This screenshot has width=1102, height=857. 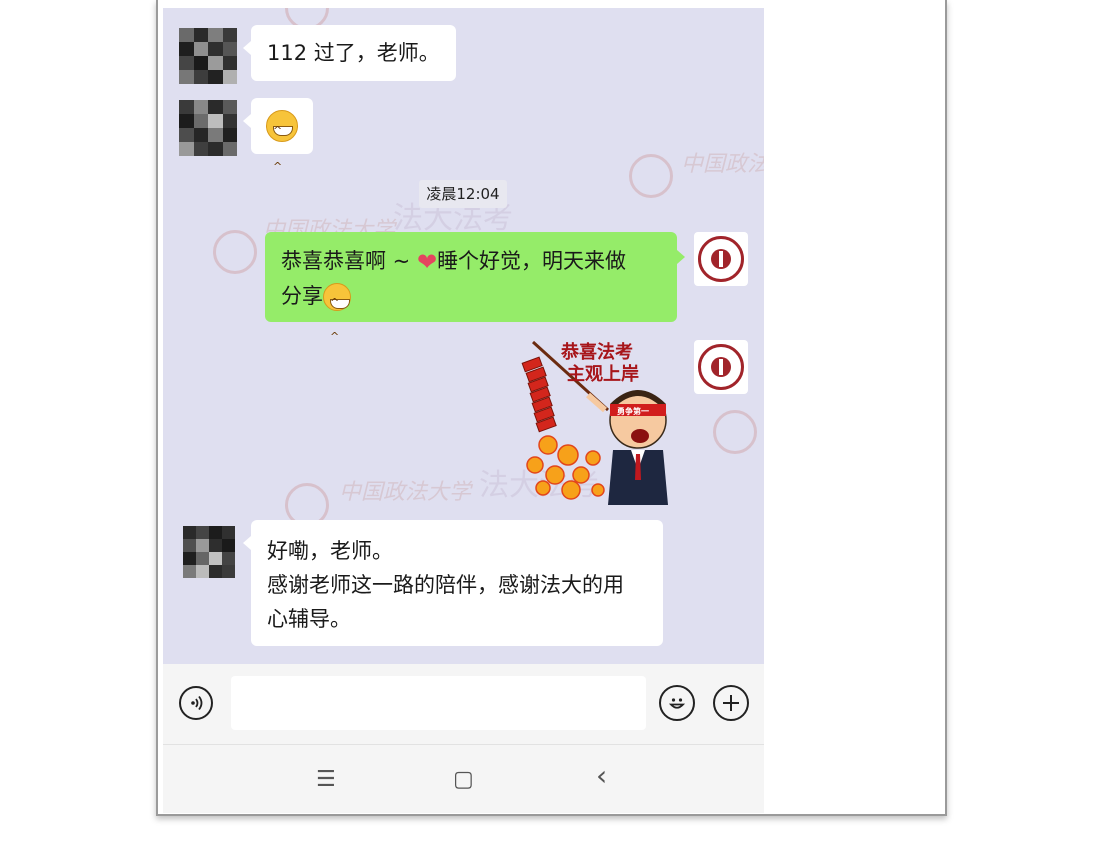 I want to click on home-button: ▢, so click(x=463, y=779).